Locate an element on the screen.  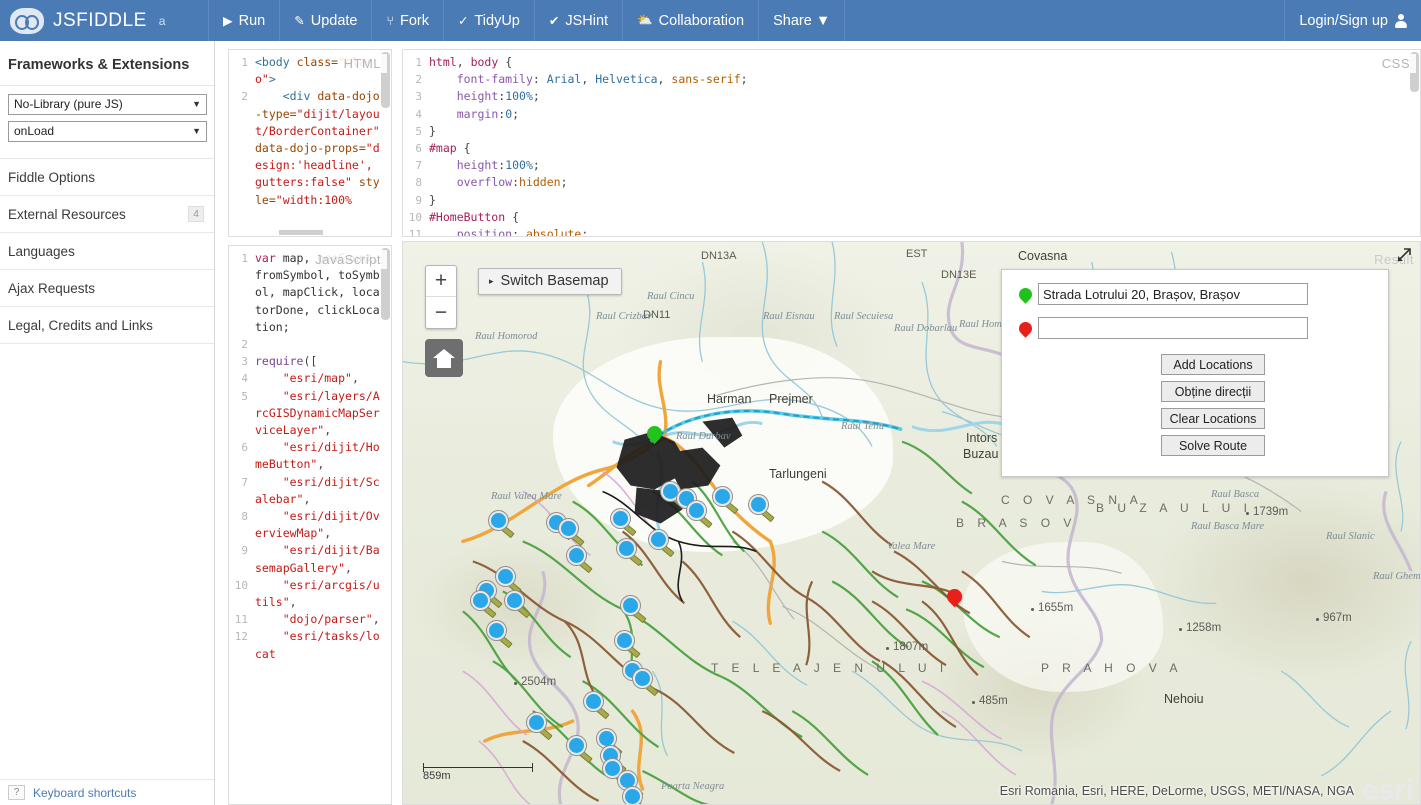
keyboard-shortcuts-link: Keyboard shortcuts is located at coordinates (84, 793).